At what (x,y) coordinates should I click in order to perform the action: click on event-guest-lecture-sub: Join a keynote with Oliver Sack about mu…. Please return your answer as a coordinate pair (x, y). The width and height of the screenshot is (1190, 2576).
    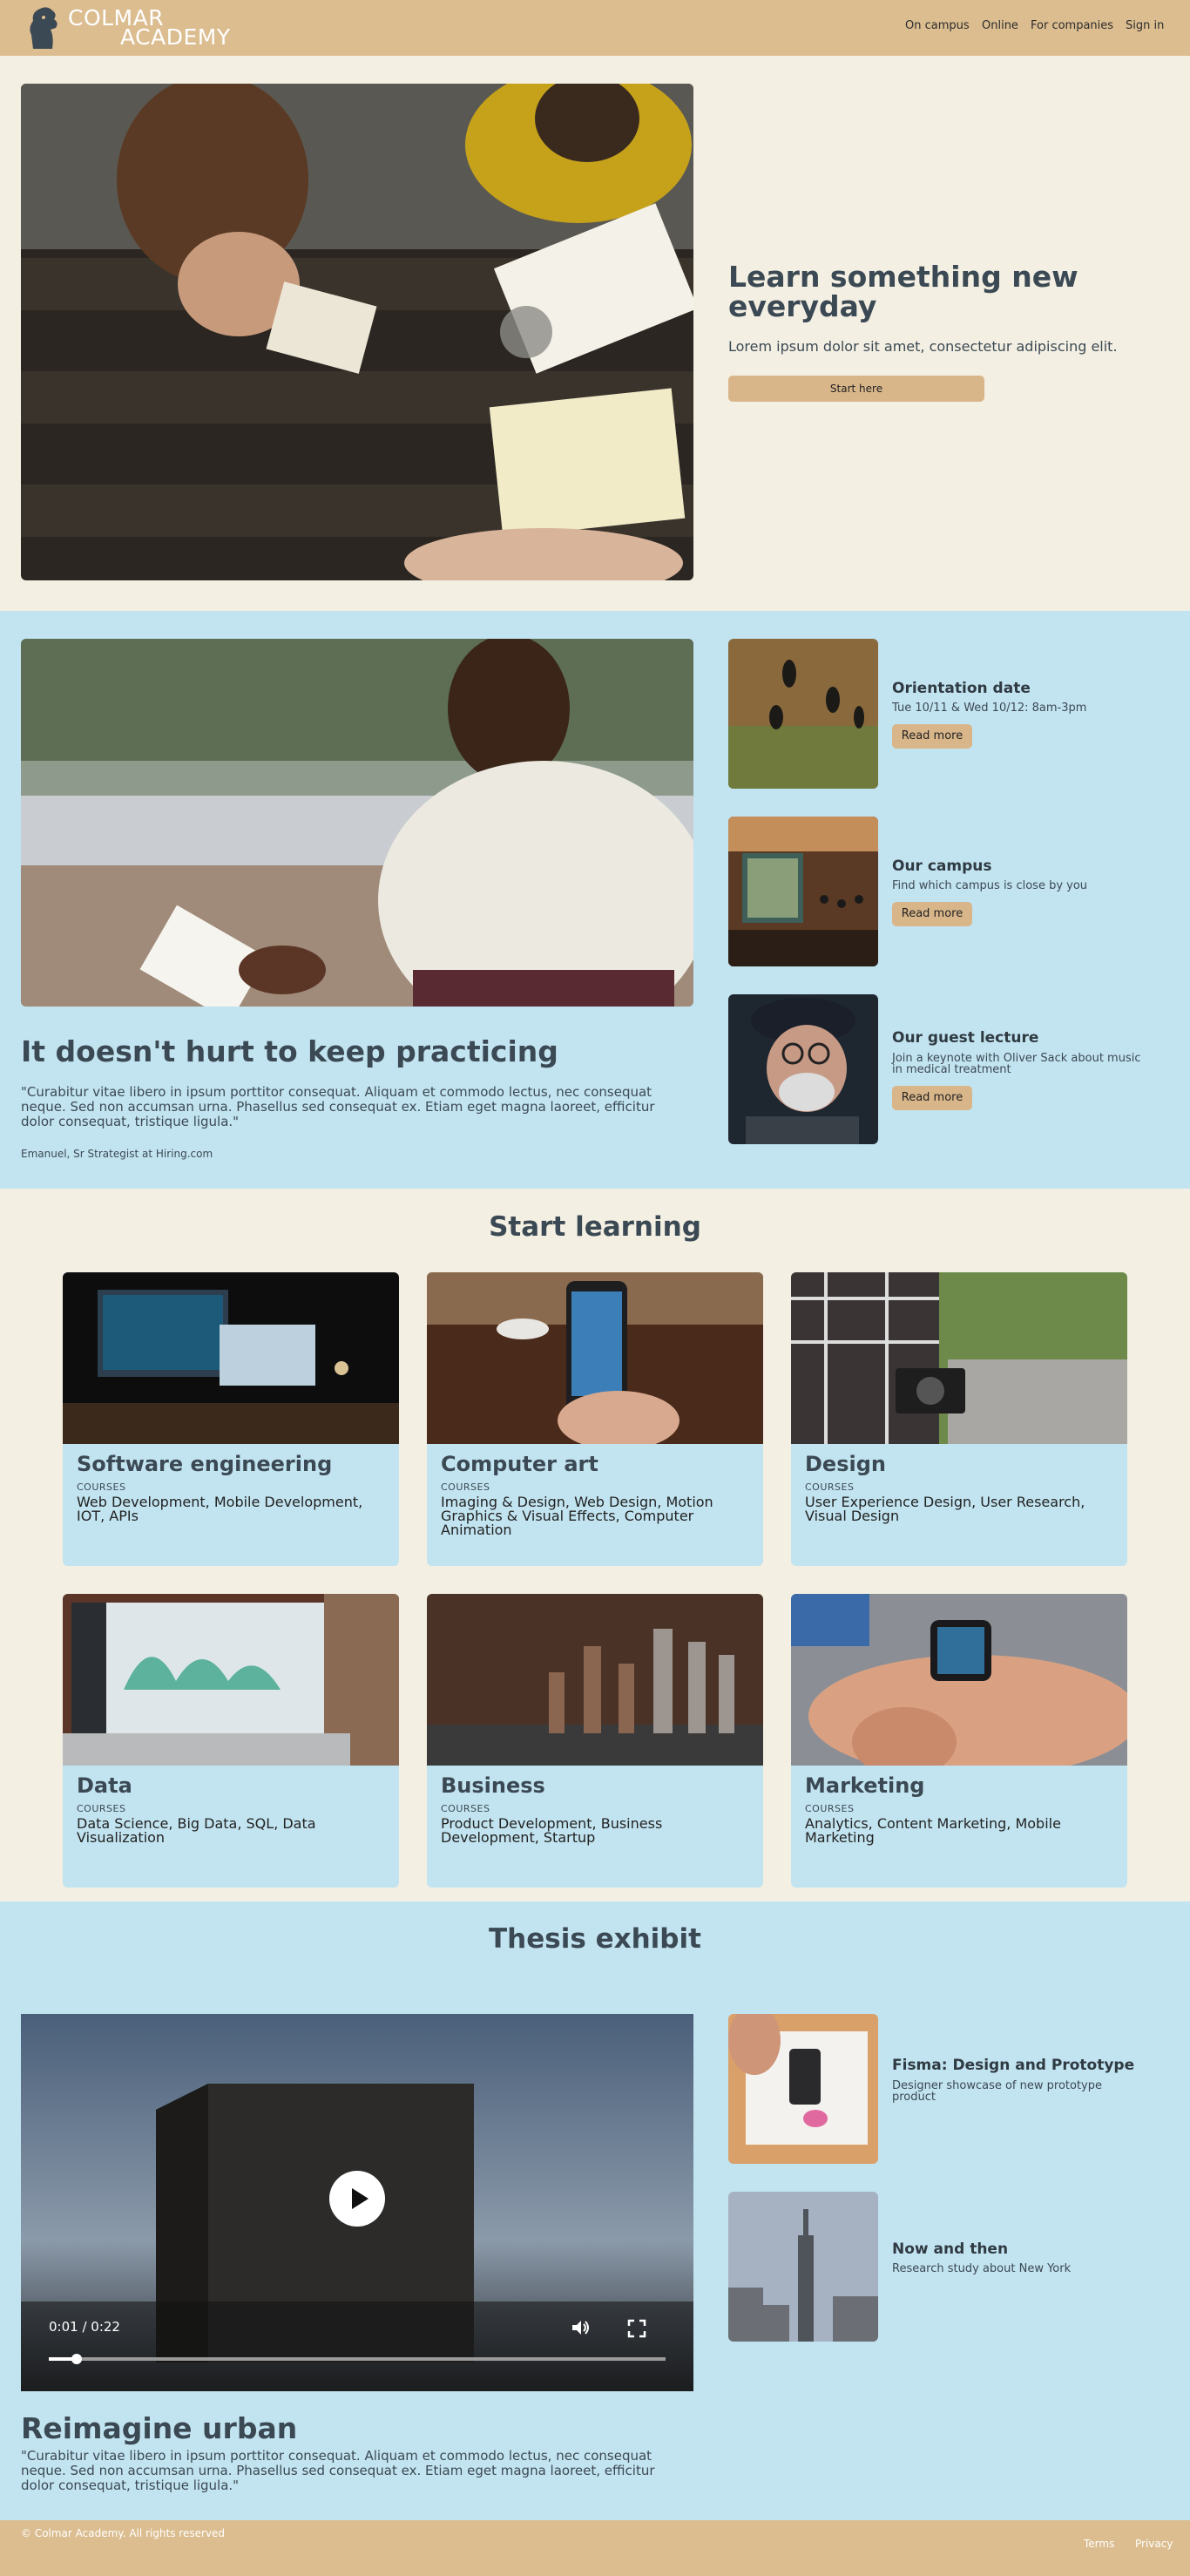
    Looking at the image, I should click on (1016, 1064).